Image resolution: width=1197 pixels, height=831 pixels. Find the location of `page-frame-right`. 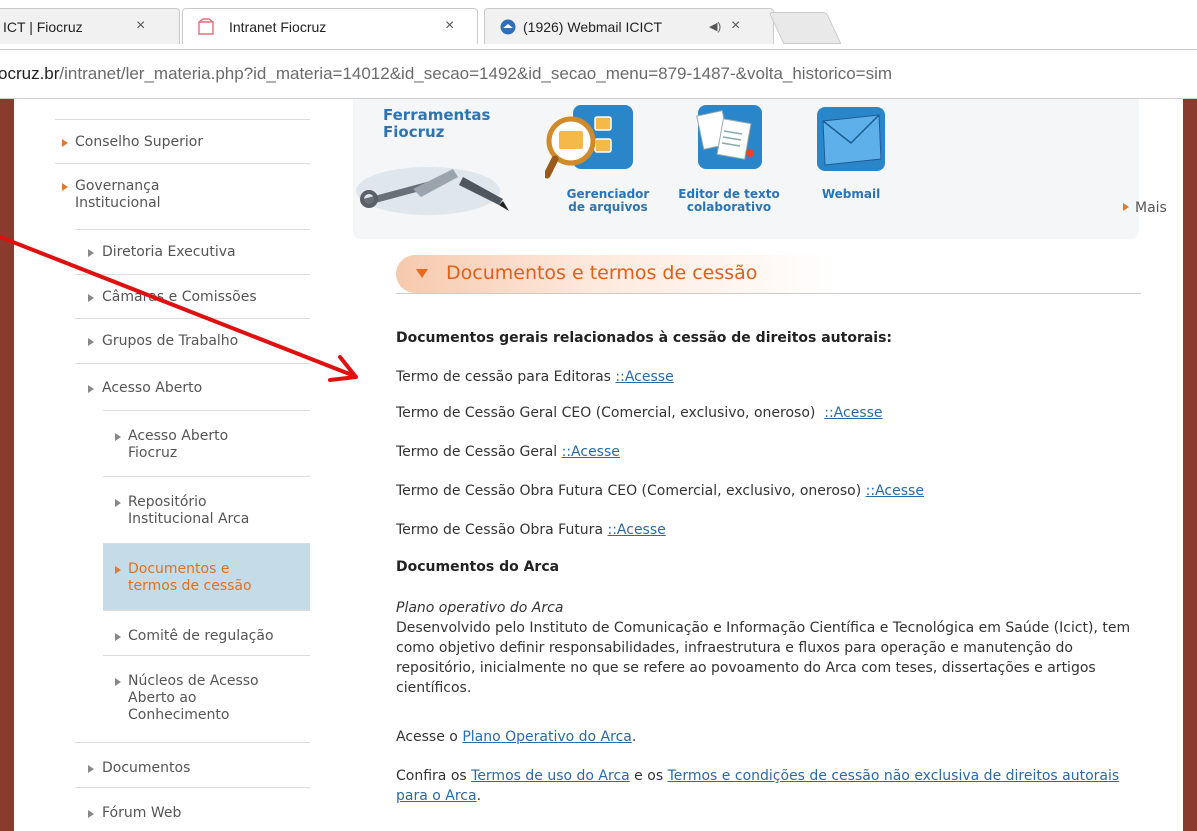

page-frame-right is located at coordinates (1190, 465).